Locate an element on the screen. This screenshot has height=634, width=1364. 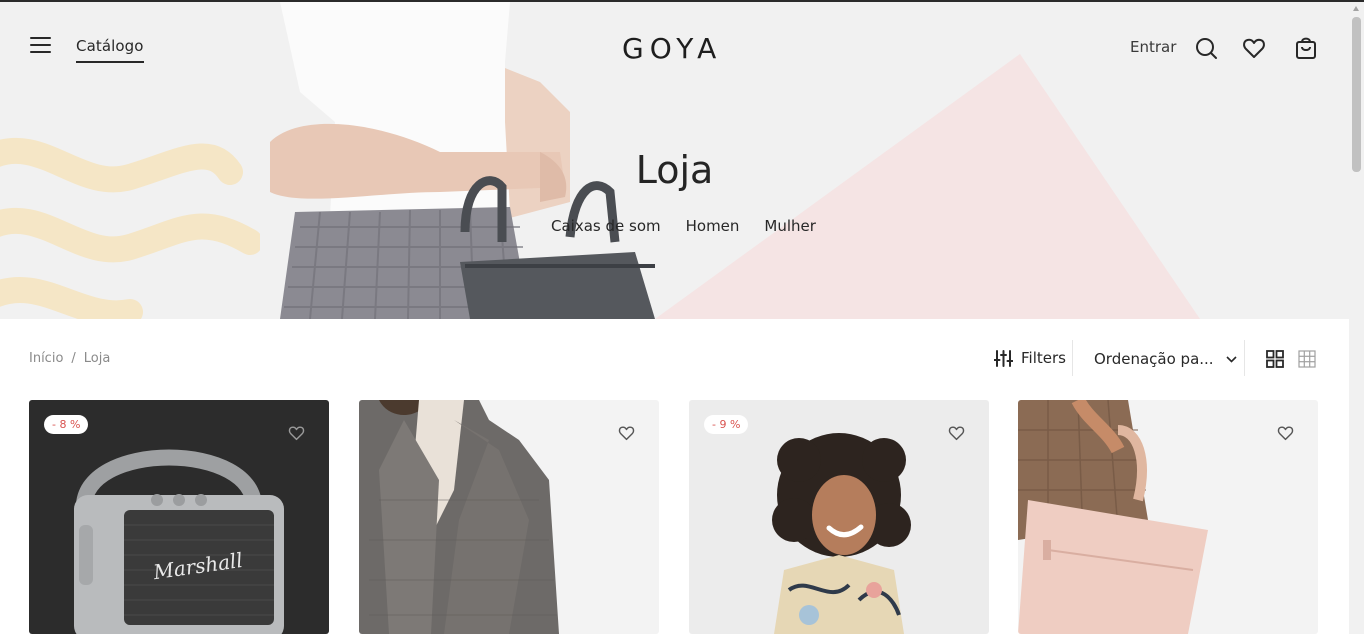
filters-button: Filters is located at coordinates (1030, 358).